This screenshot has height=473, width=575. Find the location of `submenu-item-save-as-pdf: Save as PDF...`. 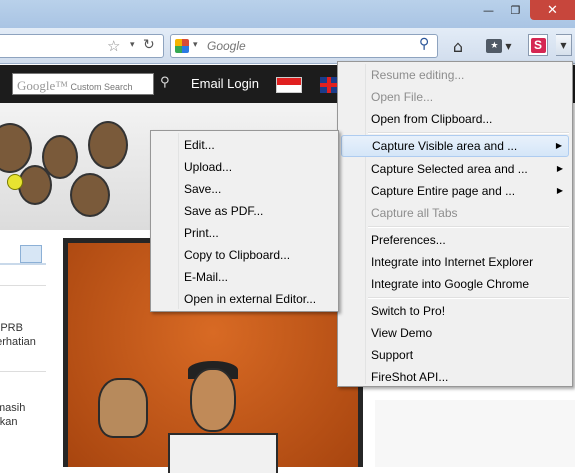

submenu-item-save-as-pdf: Save as PDF... is located at coordinates (244, 211).